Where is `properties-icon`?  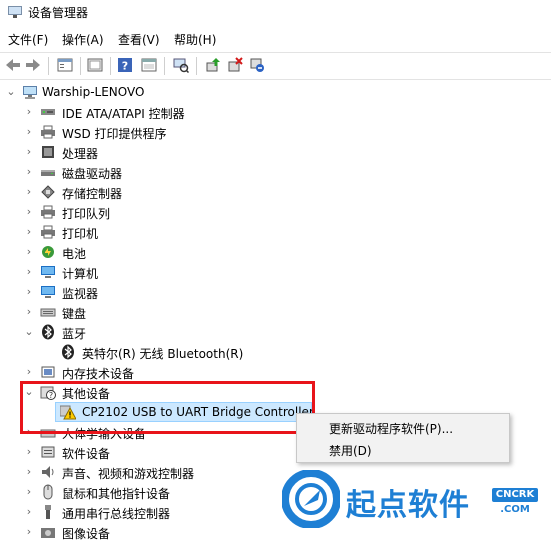 properties-icon is located at coordinates (65, 65).